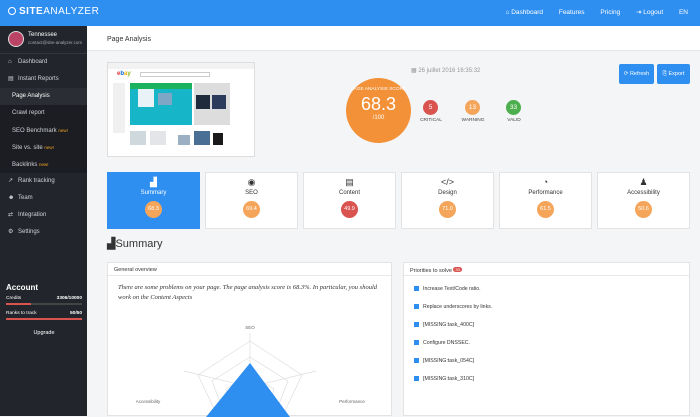 The image size is (700, 417). I want to click on sidebar-item-crawl-report: Crawl report, so click(43, 113).